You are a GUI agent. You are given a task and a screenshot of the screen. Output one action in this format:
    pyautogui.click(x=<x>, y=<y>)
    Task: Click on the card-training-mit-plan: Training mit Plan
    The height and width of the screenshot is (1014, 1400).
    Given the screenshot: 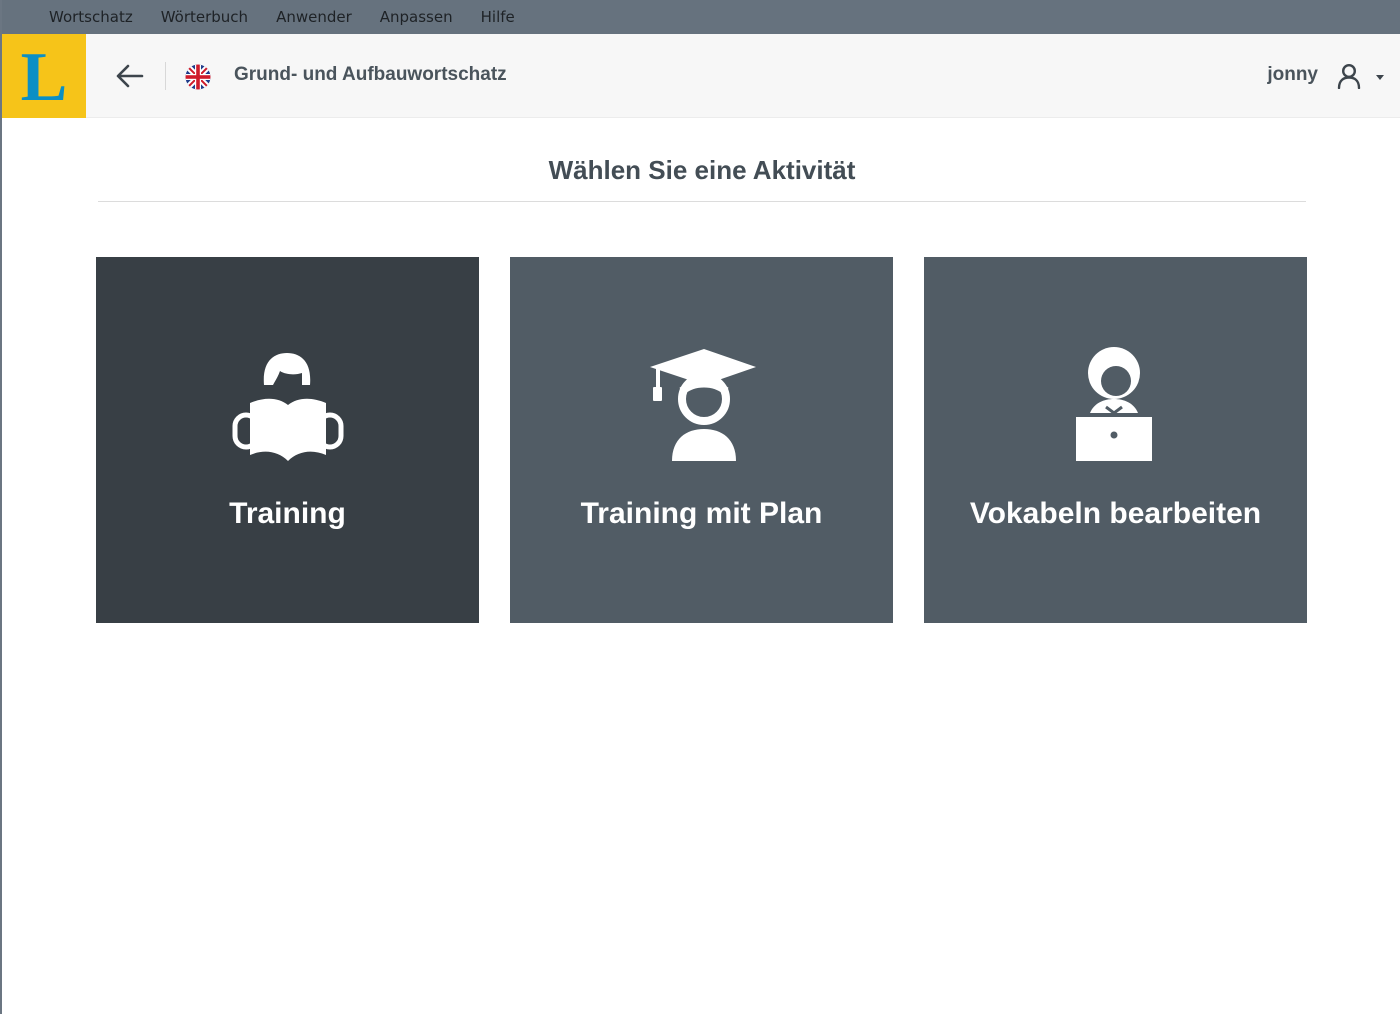 What is the action you would take?
    pyautogui.click(x=701, y=440)
    